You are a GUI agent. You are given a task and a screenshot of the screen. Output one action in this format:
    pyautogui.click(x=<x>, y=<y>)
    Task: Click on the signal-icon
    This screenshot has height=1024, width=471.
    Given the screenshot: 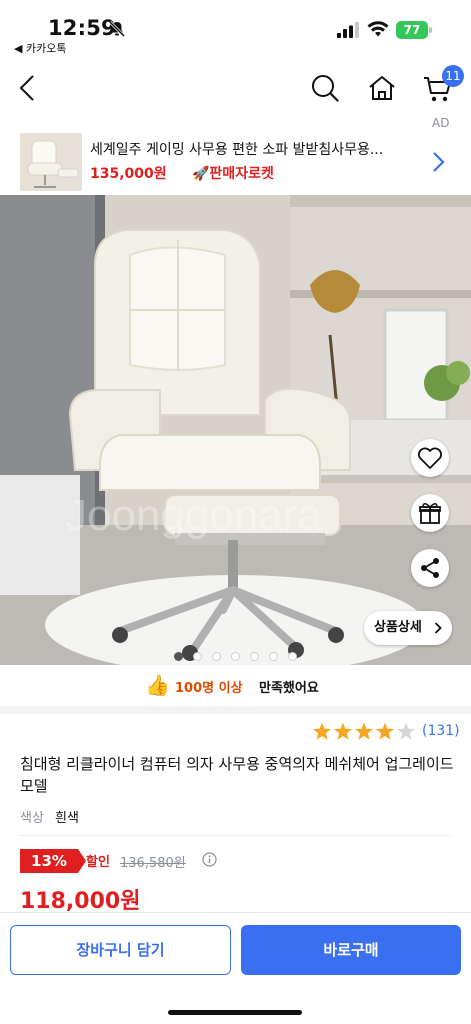 What is the action you would take?
    pyautogui.click(x=348, y=30)
    